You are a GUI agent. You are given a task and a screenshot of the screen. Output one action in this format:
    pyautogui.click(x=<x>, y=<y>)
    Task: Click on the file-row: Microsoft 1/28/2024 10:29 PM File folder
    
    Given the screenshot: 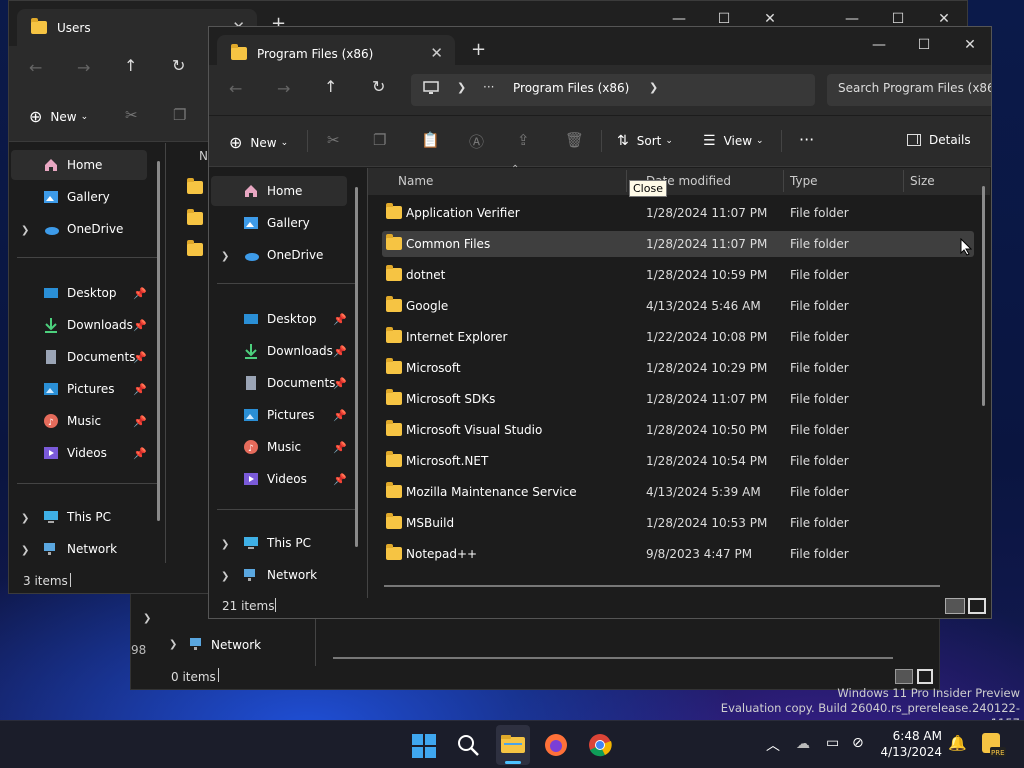 What is the action you would take?
    pyautogui.click(x=678, y=368)
    